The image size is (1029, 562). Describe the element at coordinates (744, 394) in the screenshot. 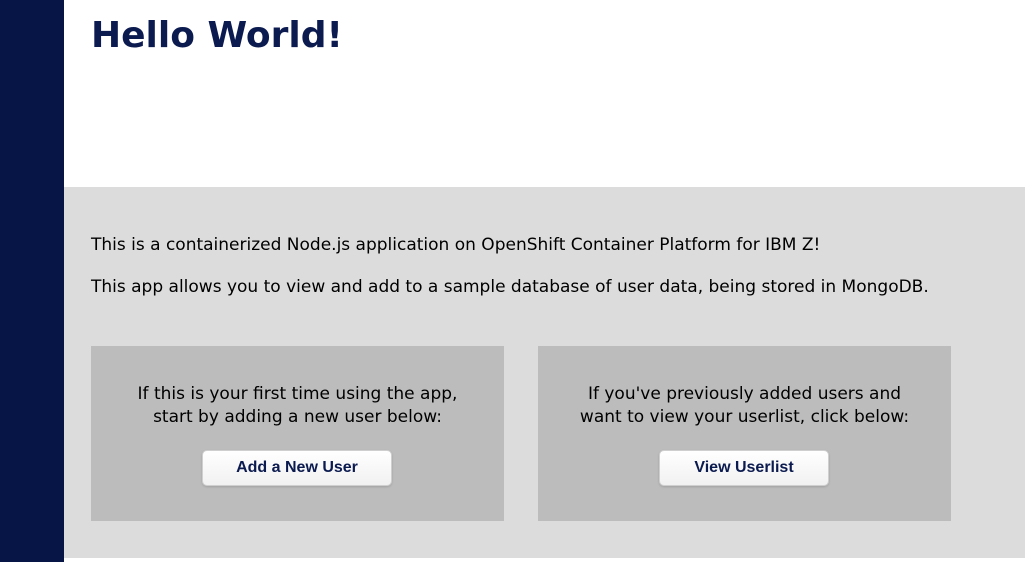

I see `view-userlist-card-text-line-1: If you've previously added users and` at that location.